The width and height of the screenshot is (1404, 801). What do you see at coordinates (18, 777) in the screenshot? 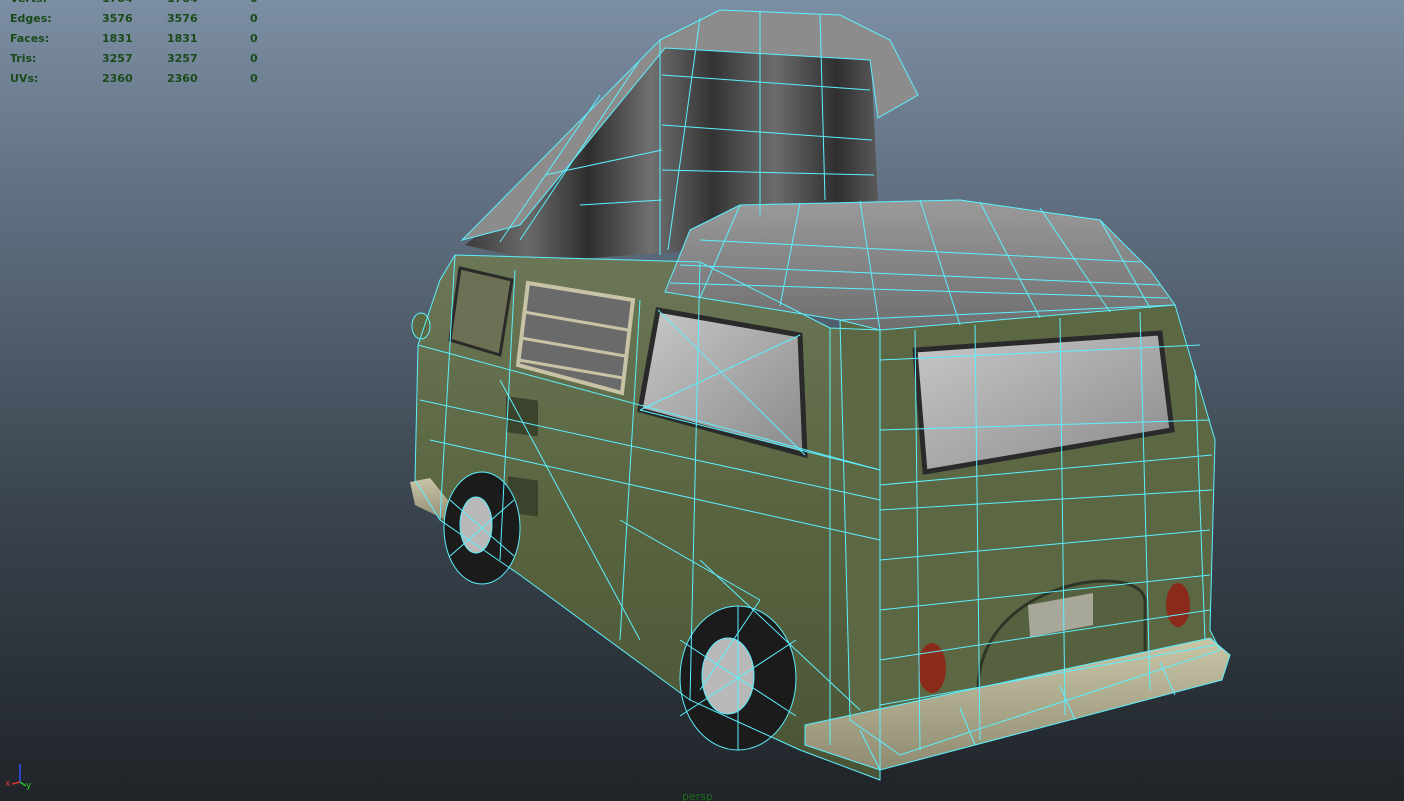
I see `axis-gizmo: x y` at bounding box center [18, 777].